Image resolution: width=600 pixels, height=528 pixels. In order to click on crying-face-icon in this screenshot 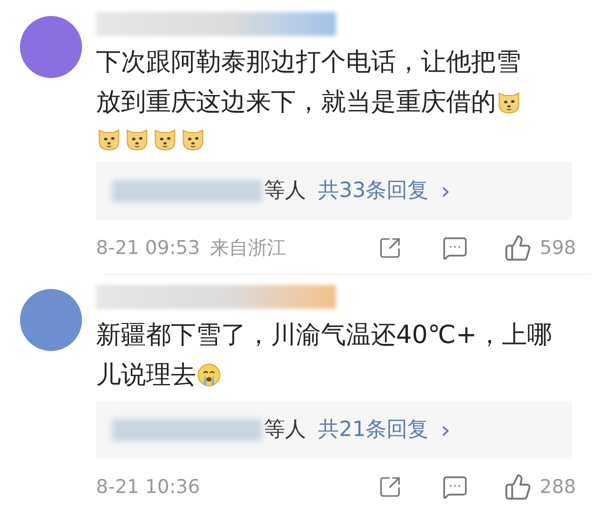, I will do `click(209, 375)`.